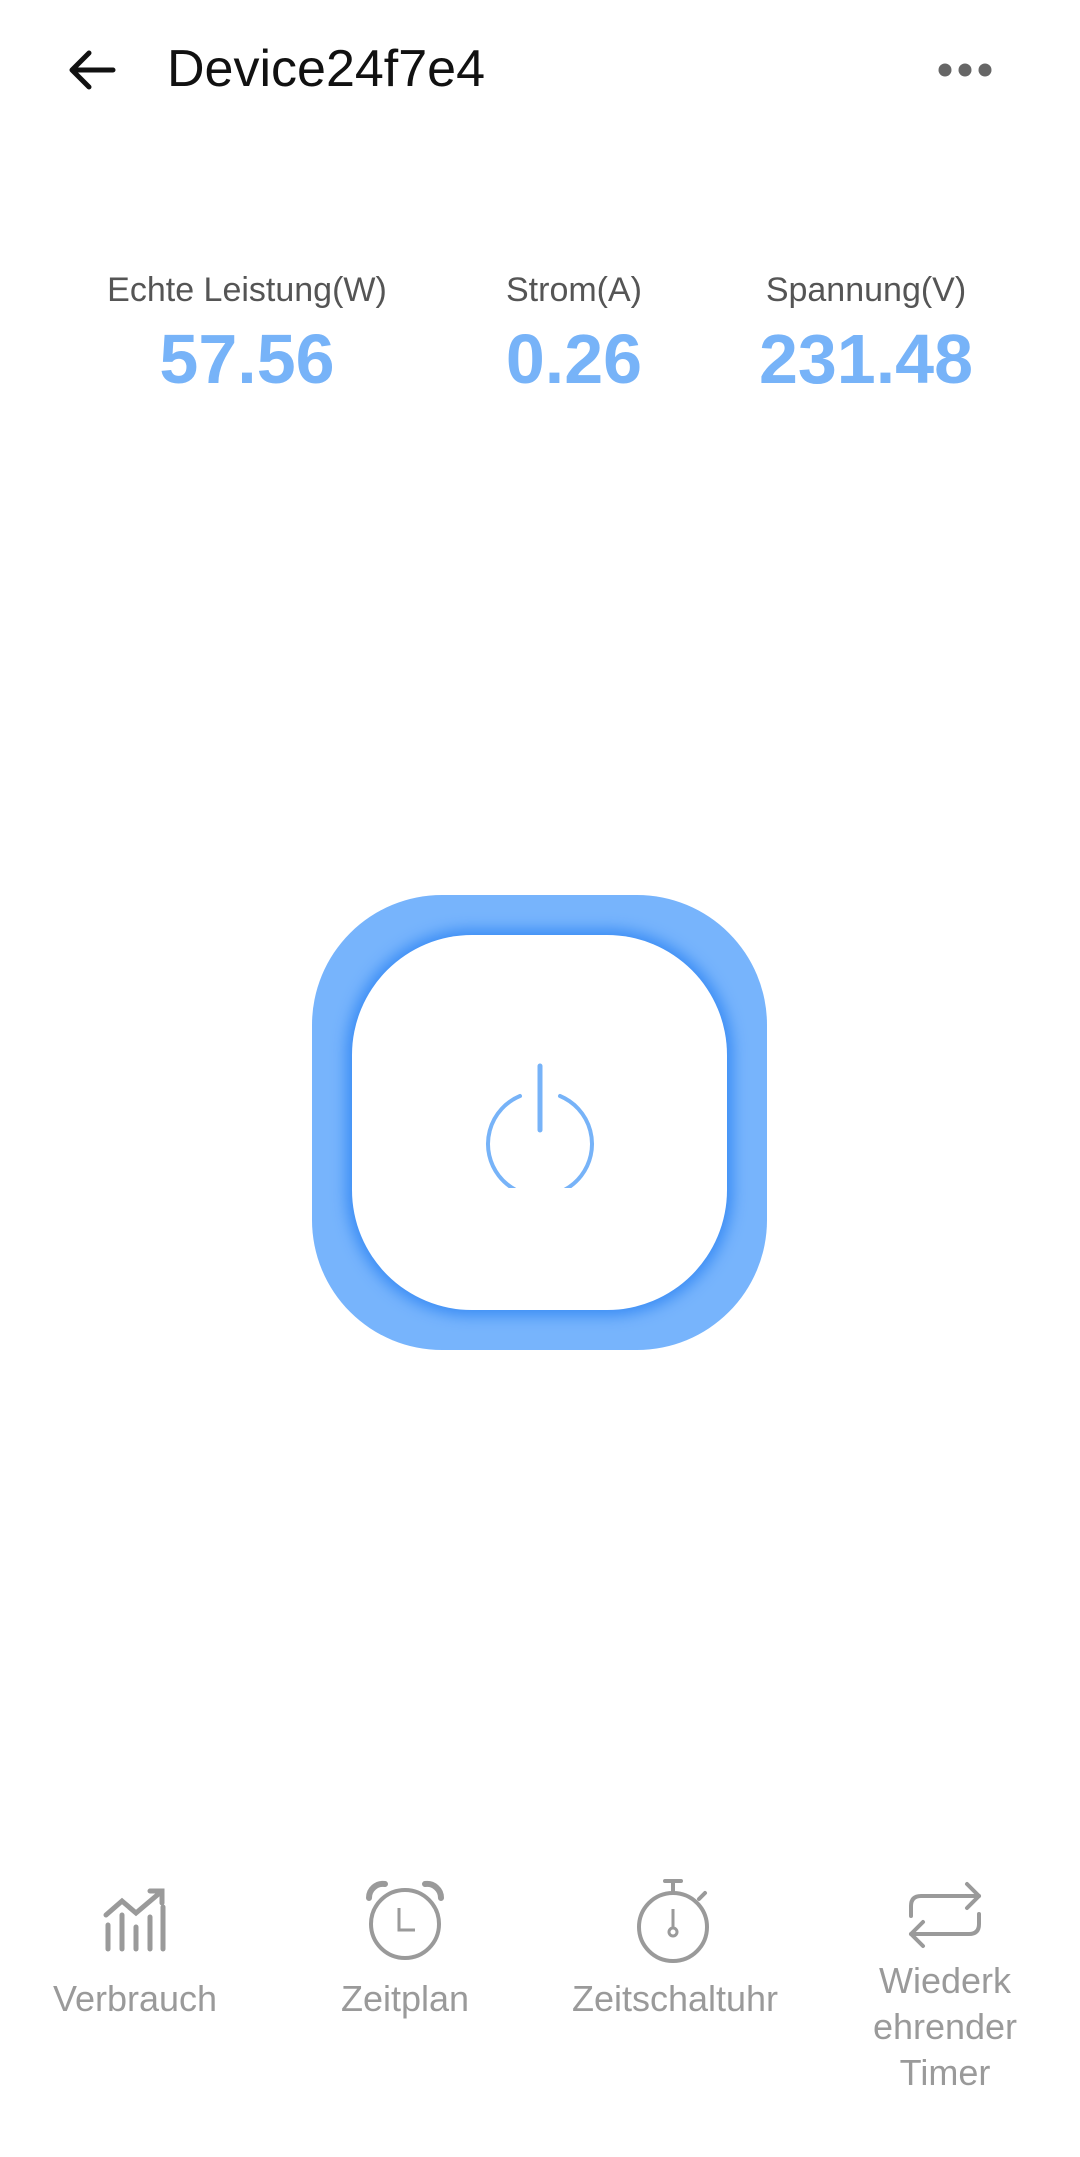 This screenshot has width=1080, height=2157. Describe the element at coordinates (134, 1920) in the screenshot. I see `bar-chart-trend-icon` at that location.